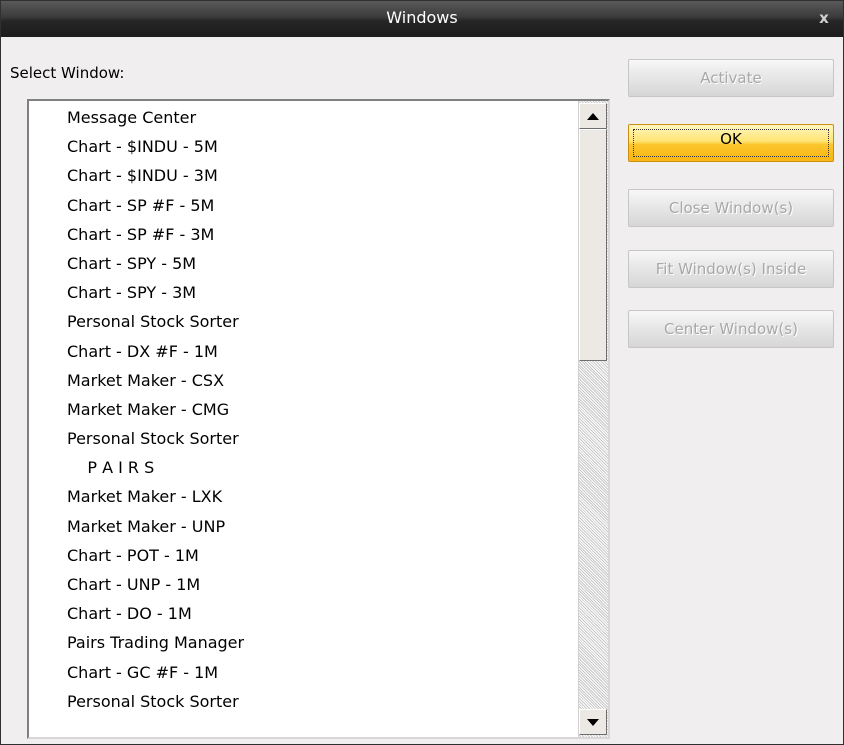 This screenshot has width=844, height=745. What do you see at coordinates (731, 329) in the screenshot?
I see `center-windows-button: Center Window(s)` at bounding box center [731, 329].